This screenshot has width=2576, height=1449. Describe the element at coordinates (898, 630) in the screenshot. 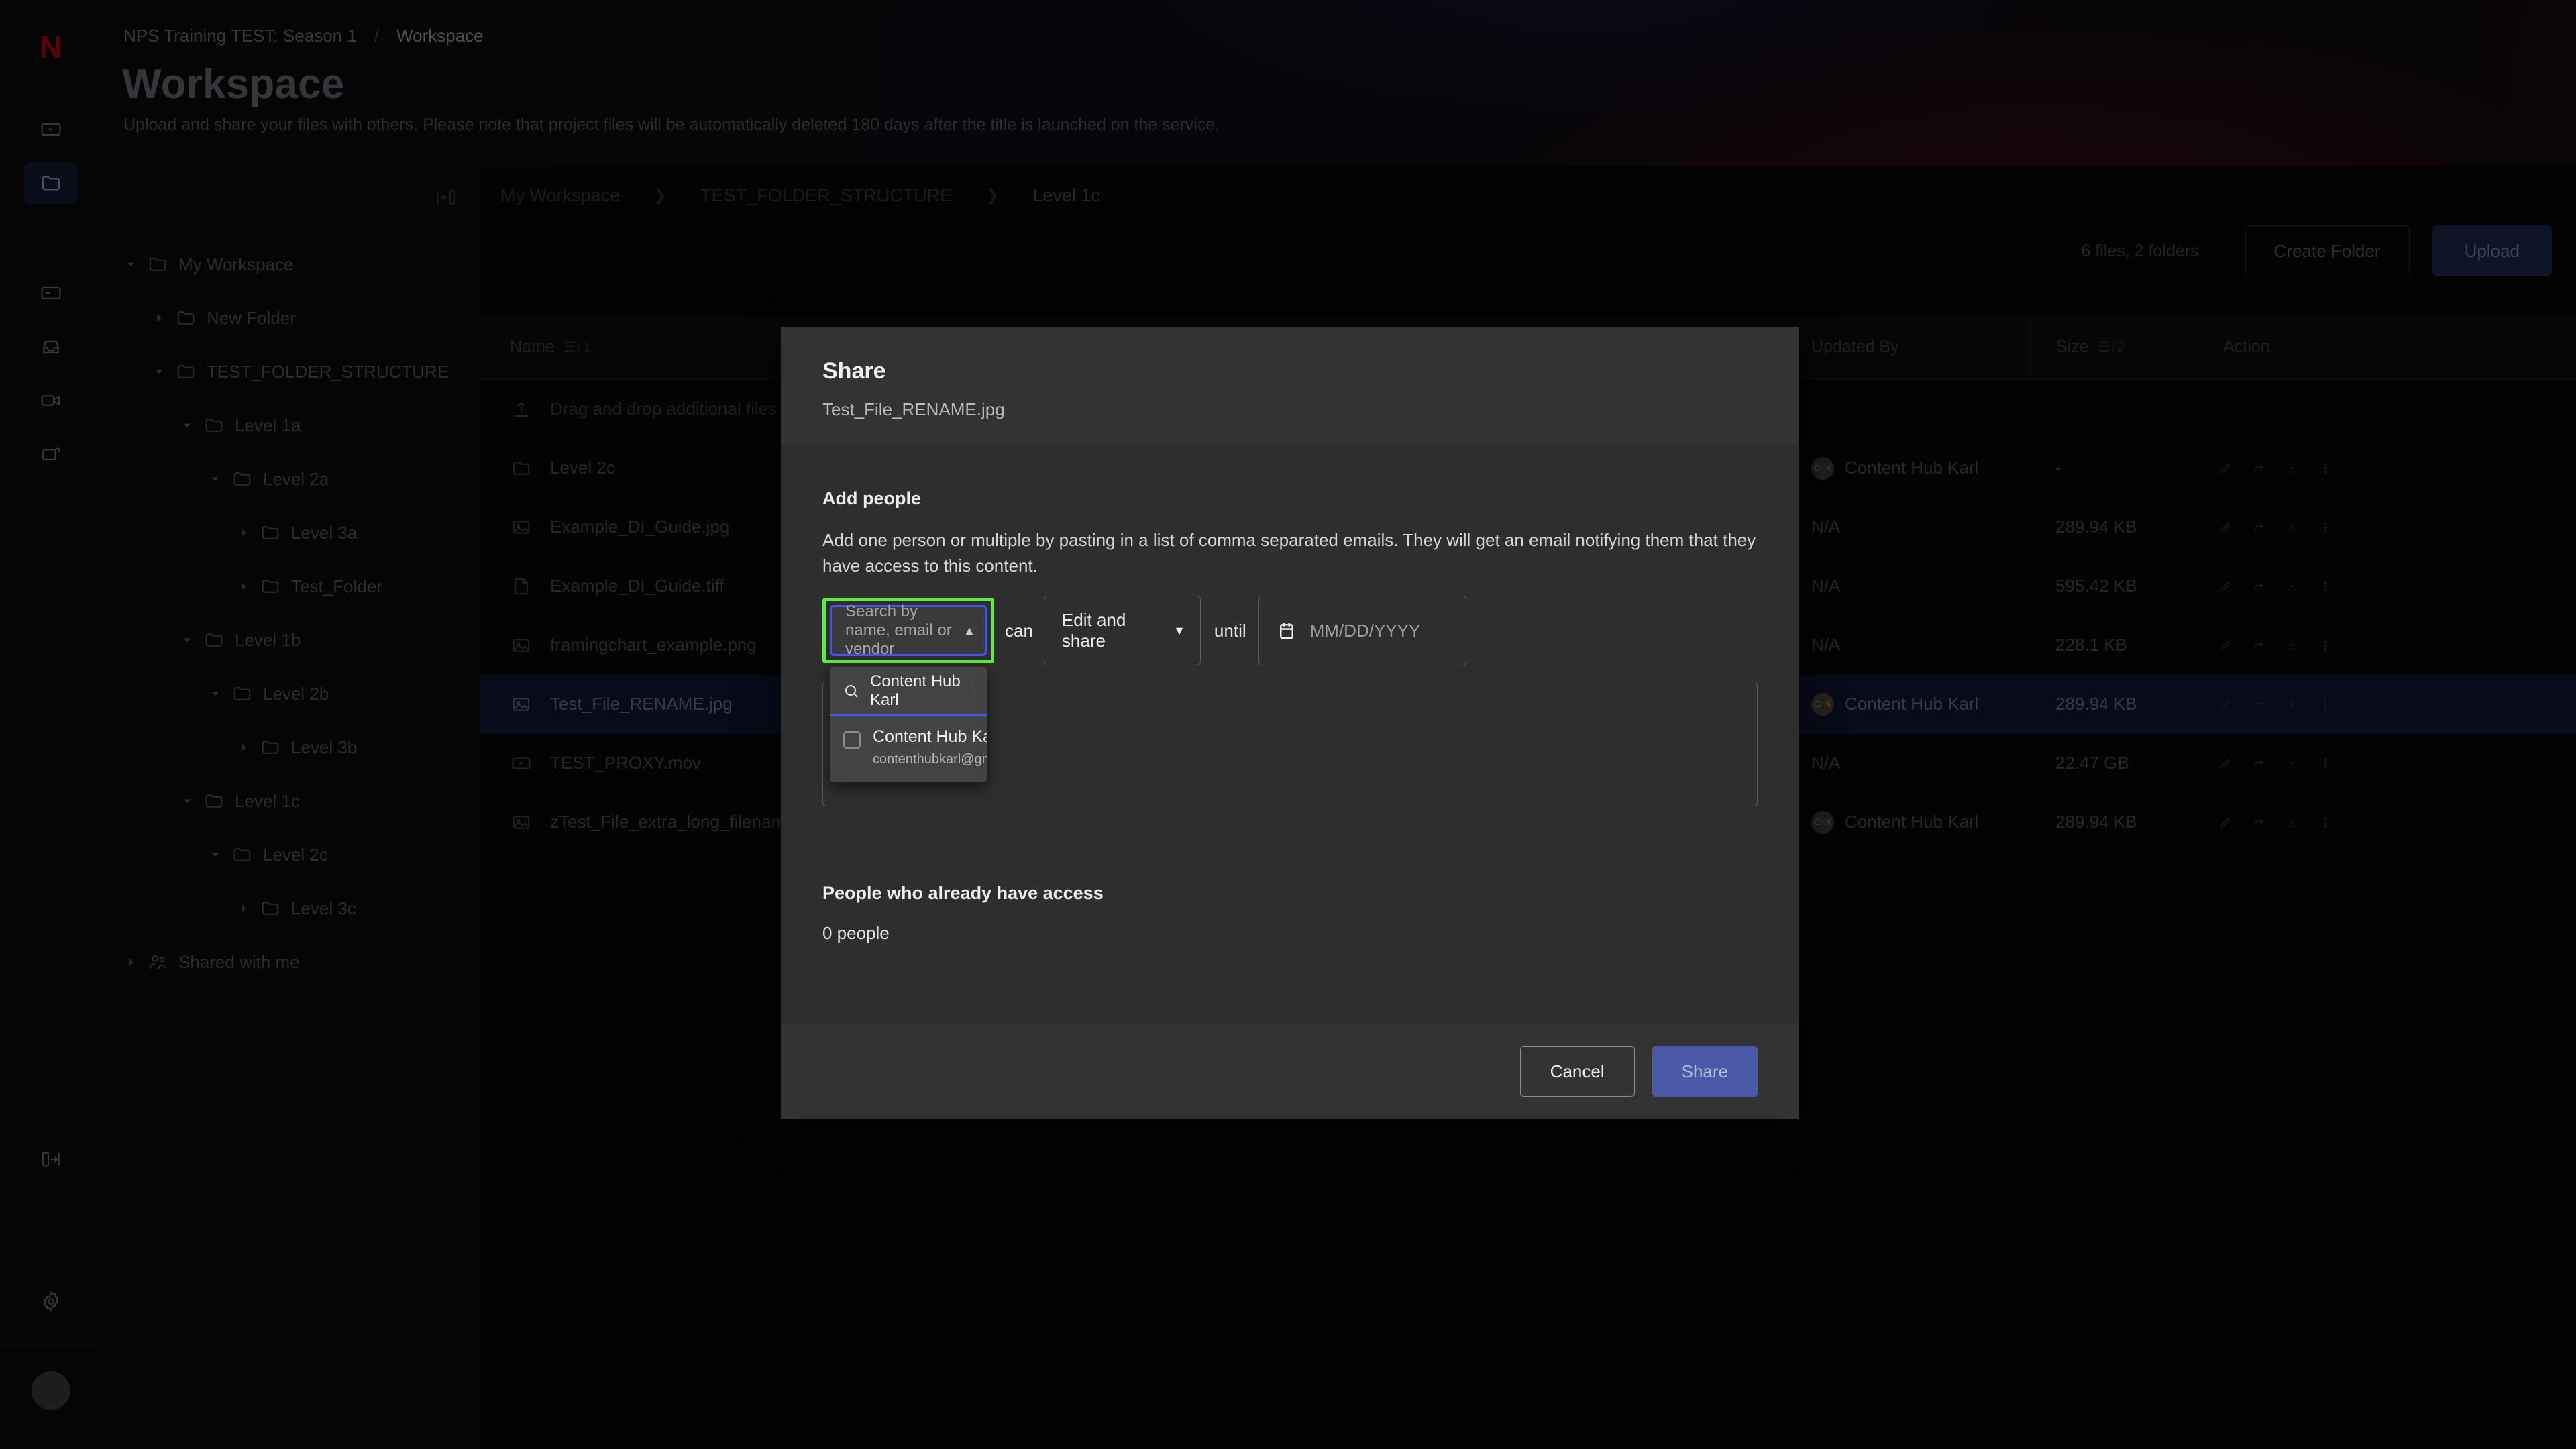

I see `people-search-placeholder: Search by name, email or vendor` at that location.